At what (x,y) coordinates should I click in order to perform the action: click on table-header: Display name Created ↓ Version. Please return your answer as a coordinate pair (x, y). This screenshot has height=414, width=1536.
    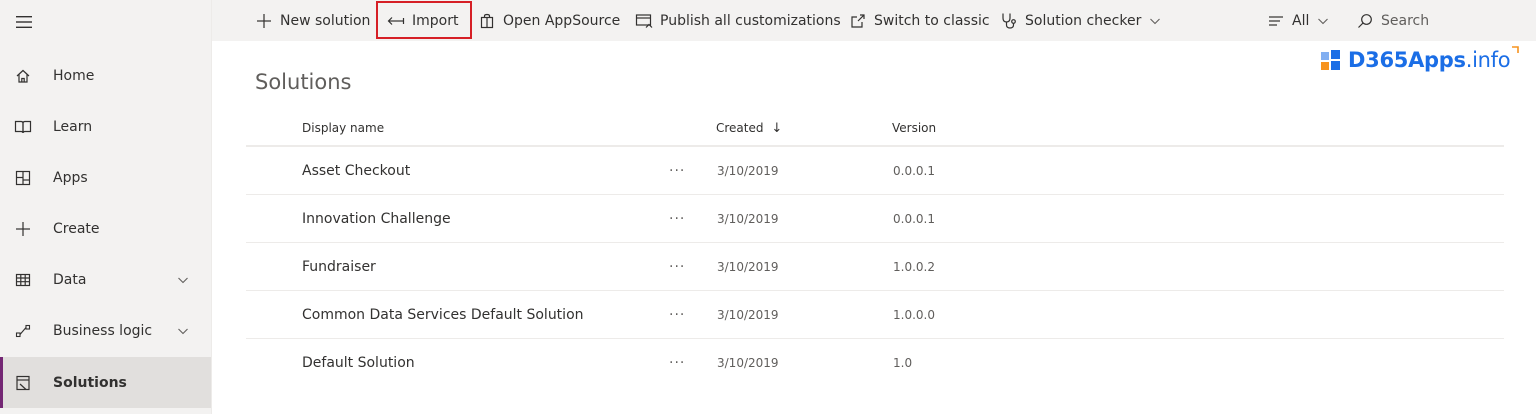
    Looking at the image, I should click on (875, 128).